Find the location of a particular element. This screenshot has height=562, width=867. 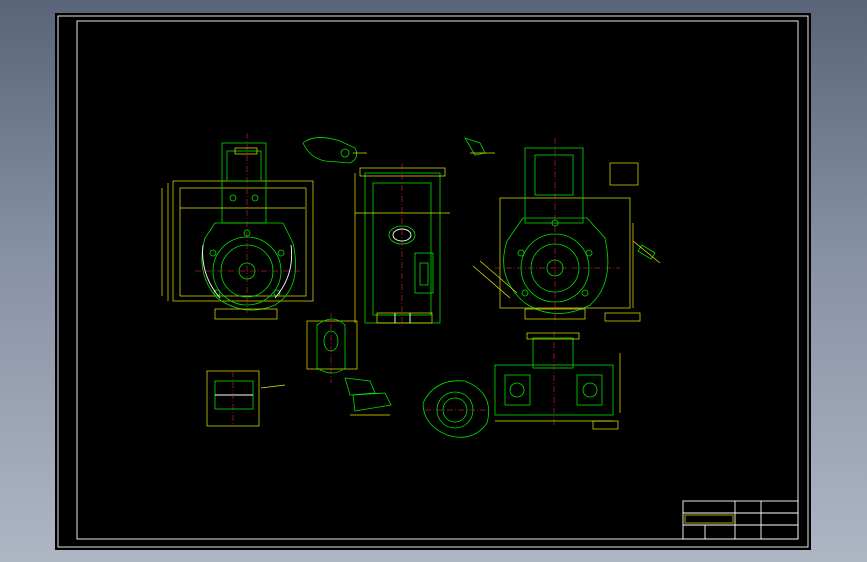

detail-boss is located at coordinates (341, 354).